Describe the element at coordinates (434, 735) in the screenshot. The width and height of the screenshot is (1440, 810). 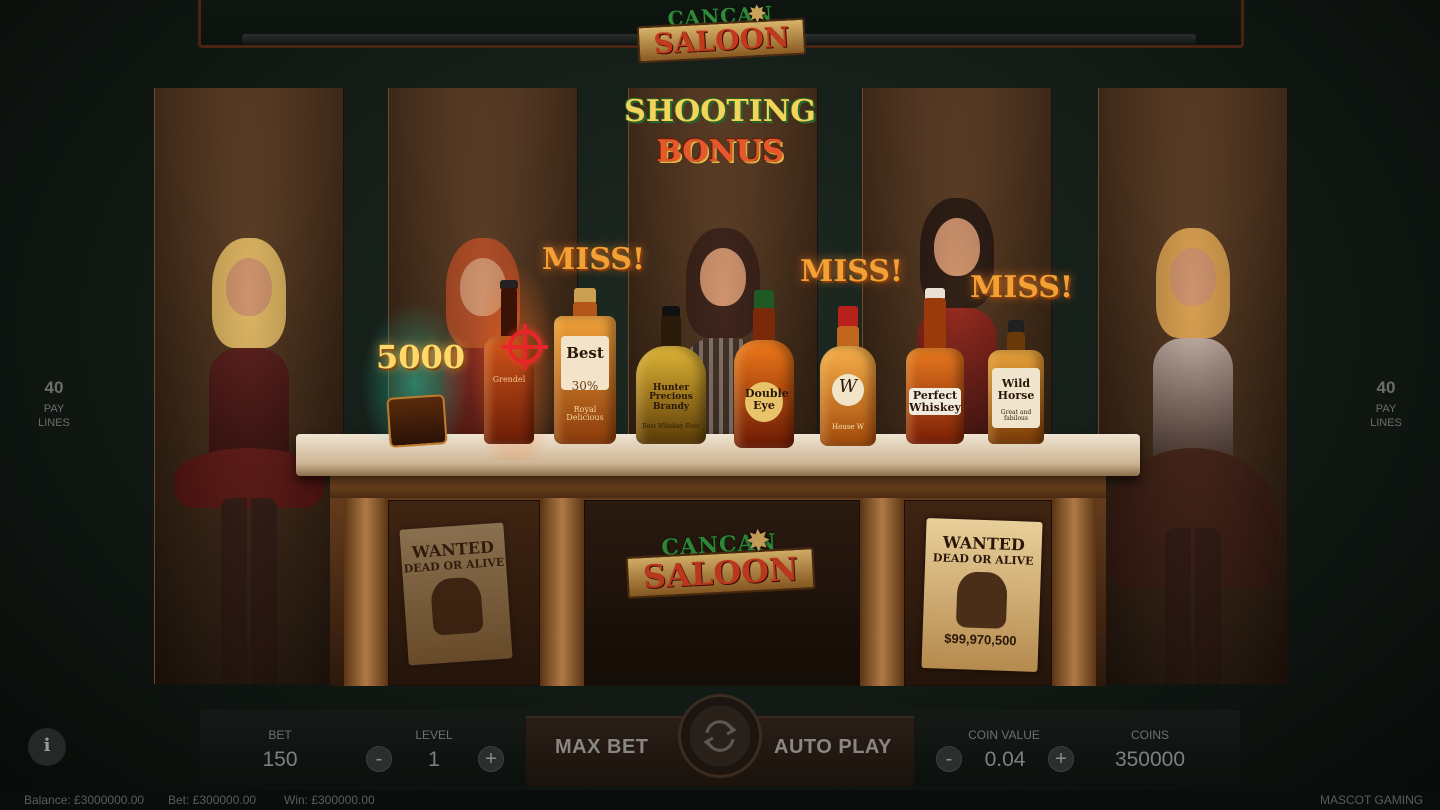
I see `level-label: LEVEL` at that location.